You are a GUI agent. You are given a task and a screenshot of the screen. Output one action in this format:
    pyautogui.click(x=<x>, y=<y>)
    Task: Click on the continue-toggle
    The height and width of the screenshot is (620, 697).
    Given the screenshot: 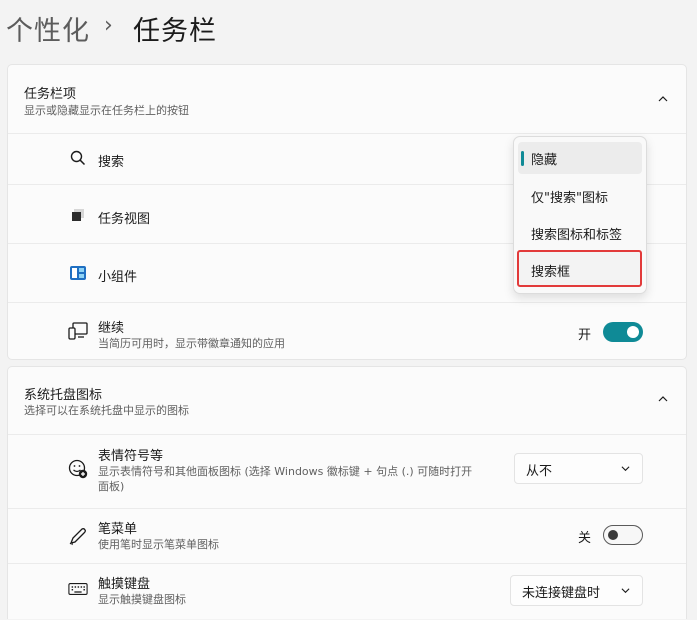 What is the action you would take?
    pyautogui.click(x=623, y=332)
    